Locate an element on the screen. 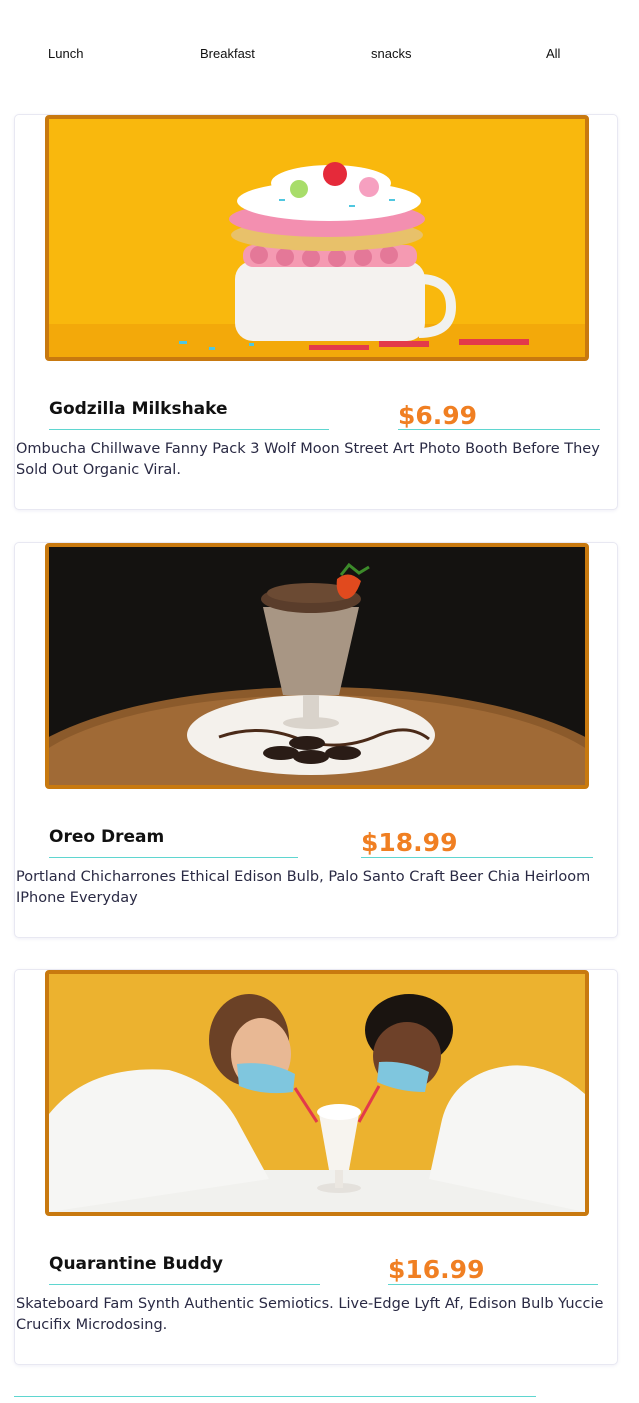 This screenshot has height=1403, width=639. item-price: $16.99 is located at coordinates (436, 1269).